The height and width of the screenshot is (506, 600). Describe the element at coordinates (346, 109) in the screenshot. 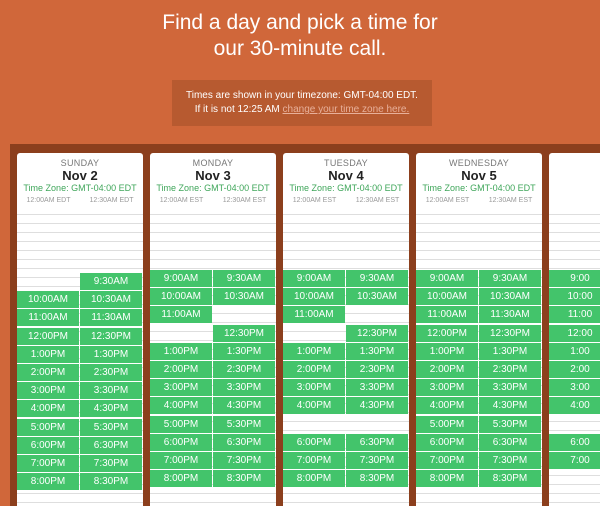

I see `change-timezone-link: change your time zone here.` at that location.